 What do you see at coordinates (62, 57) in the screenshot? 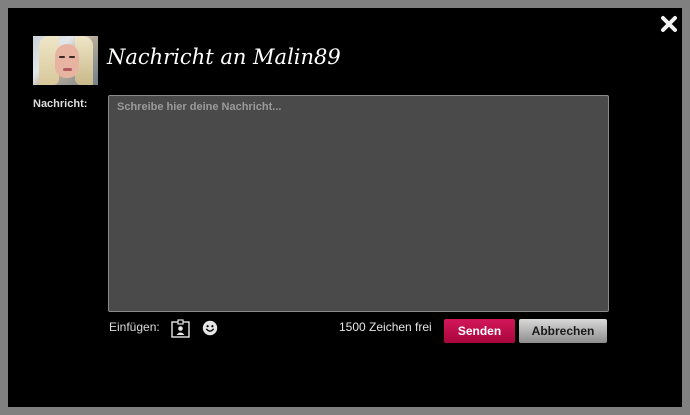
I see `avatar-eye-left` at bounding box center [62, 57].